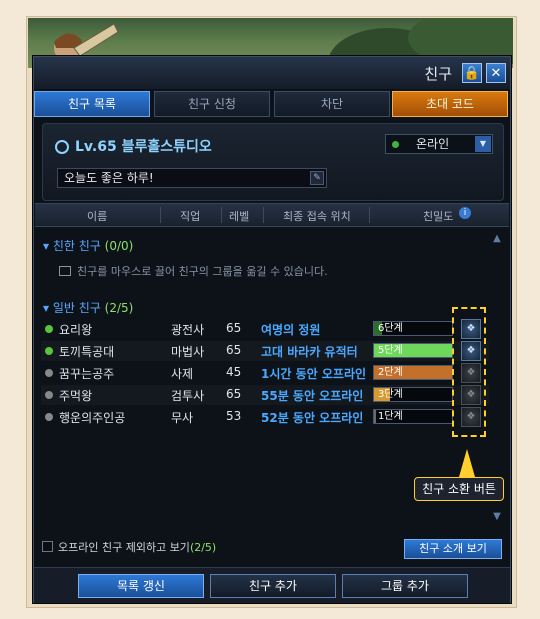 The height and width of the screenshot is (619, 540). Describe the element at coordinates (272, 73) in the screenshot. I see `title-bar: 친구 🔒 ✕` at that location.